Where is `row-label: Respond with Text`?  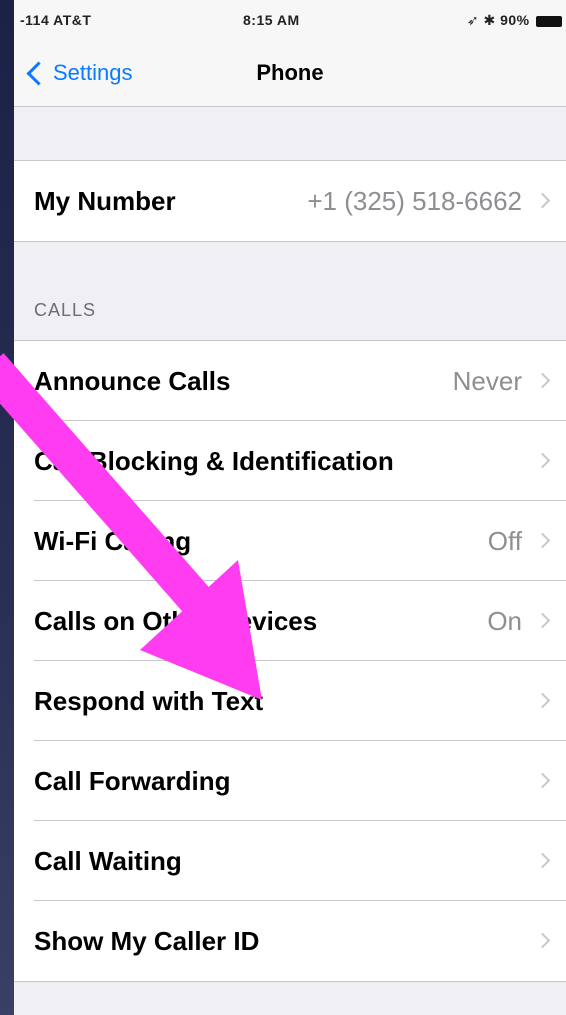 row-label: Respond with Text is located at coordinates (149, 700).